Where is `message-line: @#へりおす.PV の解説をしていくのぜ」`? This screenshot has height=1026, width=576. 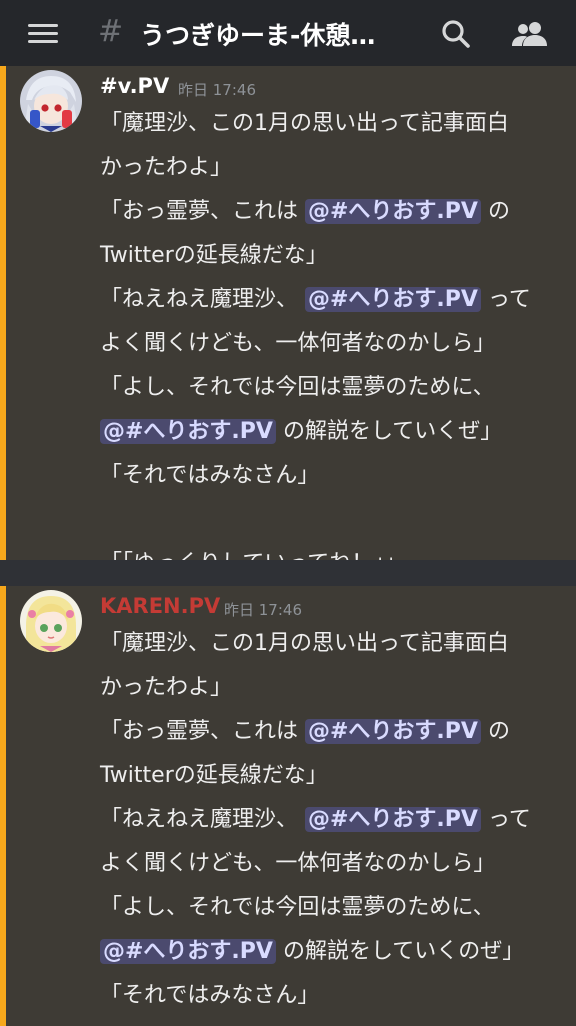
message-line: @#へりおす.PV の解説をしていくのぜ」 is located at coordinates (338, 952).